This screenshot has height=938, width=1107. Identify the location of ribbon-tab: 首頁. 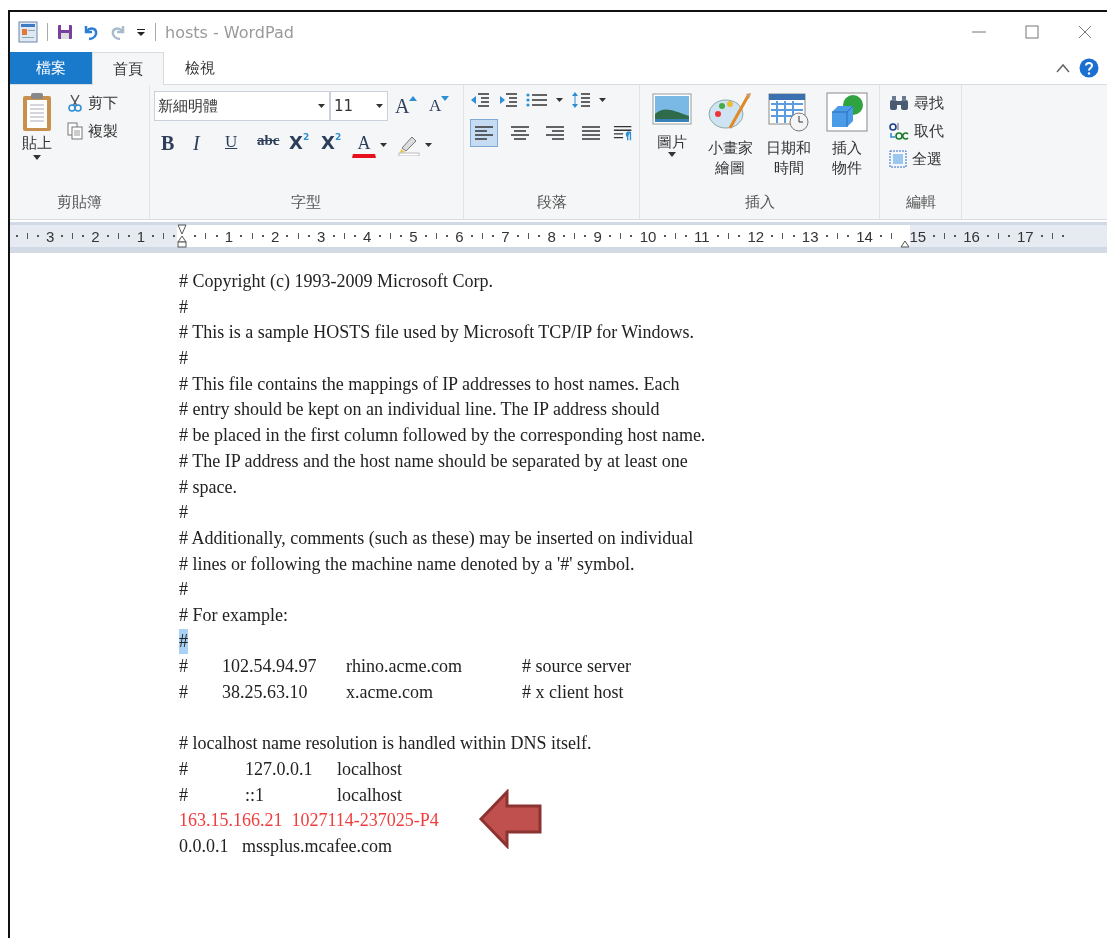
(128, 68).